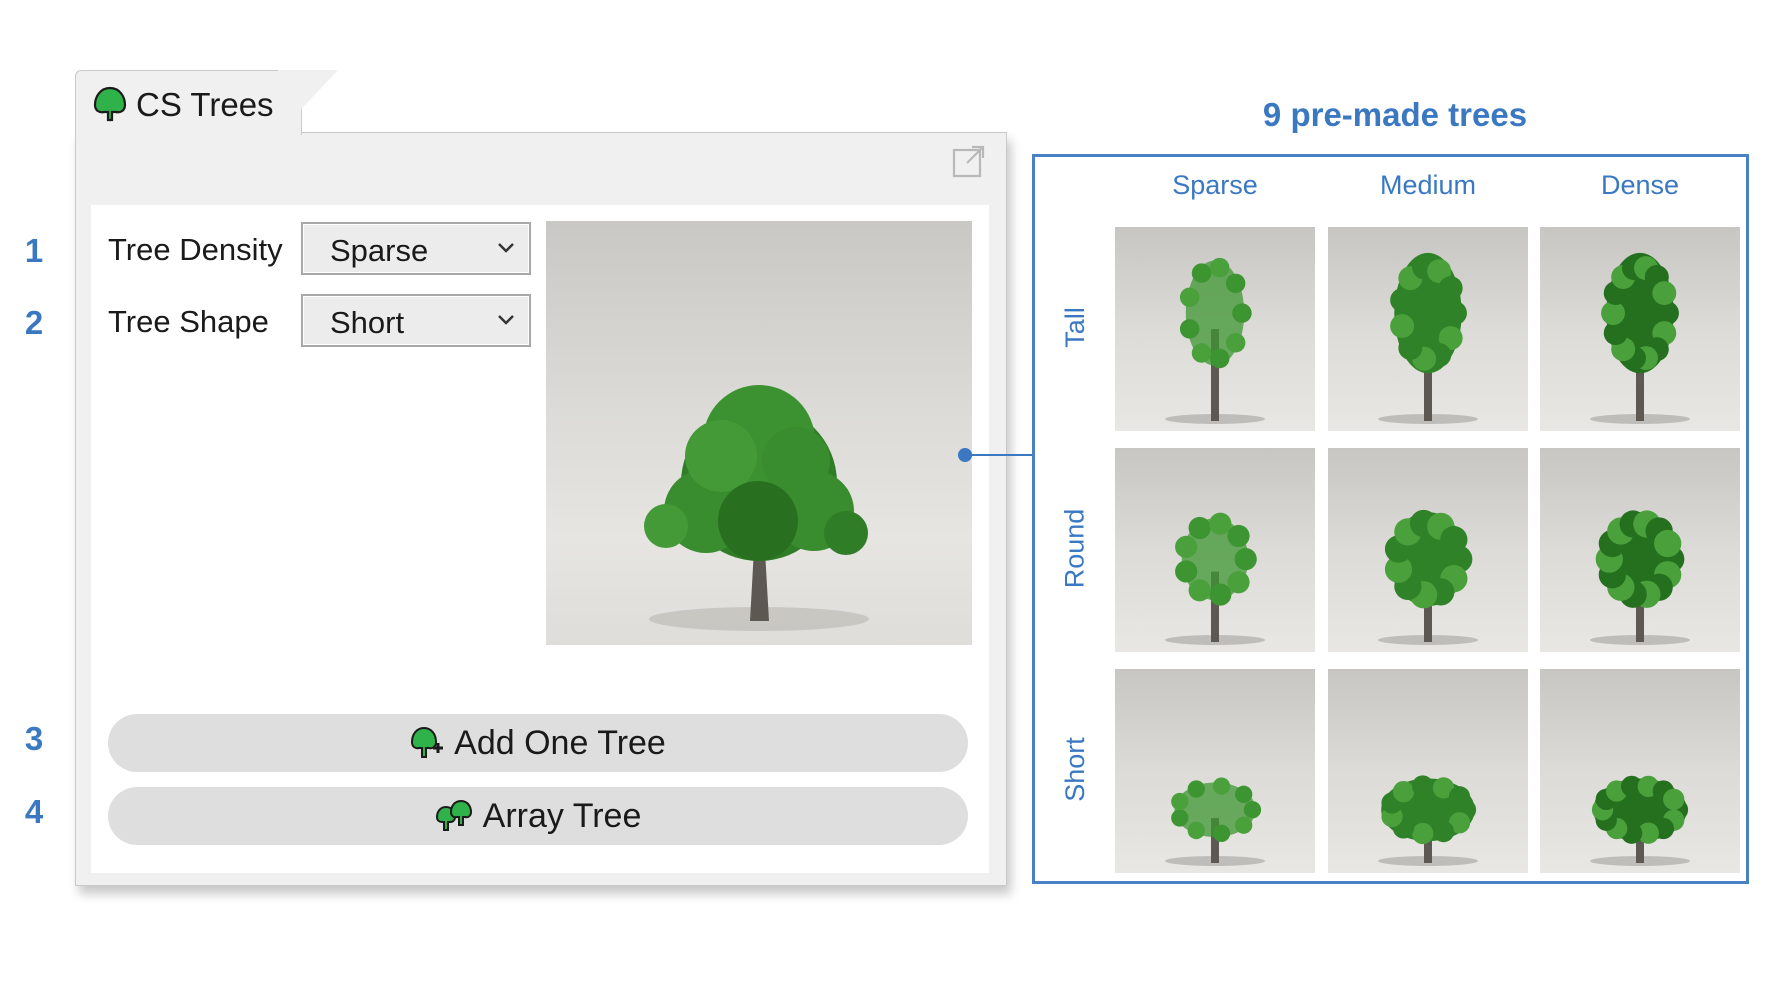  What do you see at coordinates (560, 742) in the screenshot?
I see `add-one-tree-label: Add One Tree` at bounding box center [560, 742].